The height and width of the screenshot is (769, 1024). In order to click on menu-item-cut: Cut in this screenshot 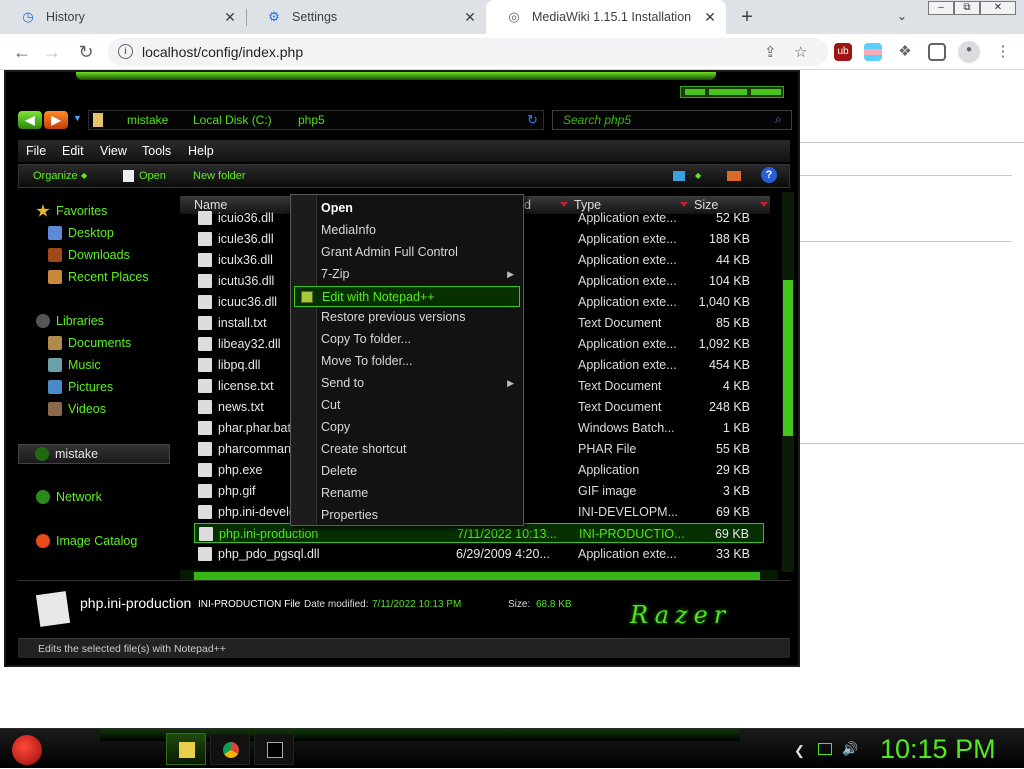, I will do `click(407, 405)`.